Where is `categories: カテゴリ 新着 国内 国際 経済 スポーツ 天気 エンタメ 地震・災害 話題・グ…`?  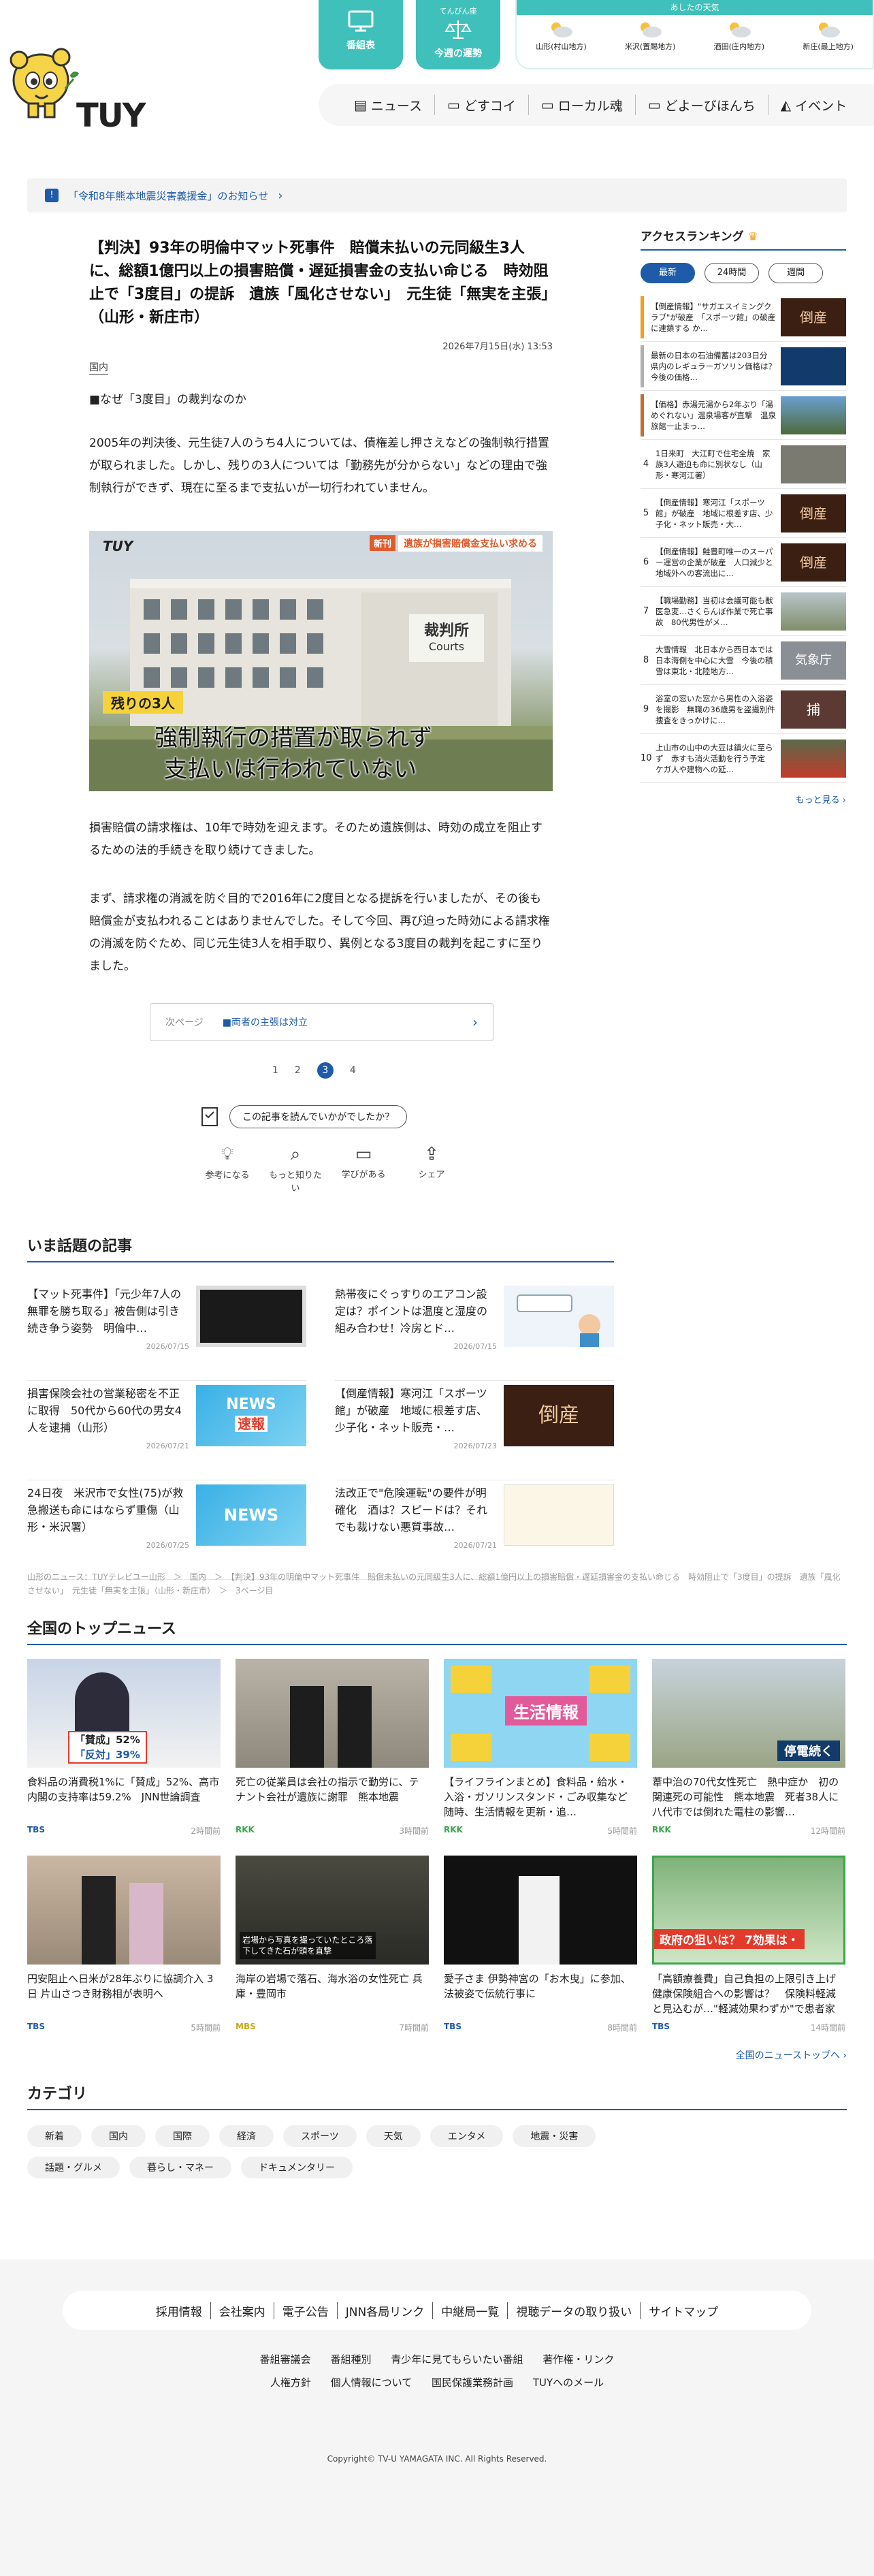 categories: カテゴリ 新着 国内 国際 経済 スポーツ 天気 エンタメ 地震・災害 話題・グ… is located at coordinates (437, 2130).